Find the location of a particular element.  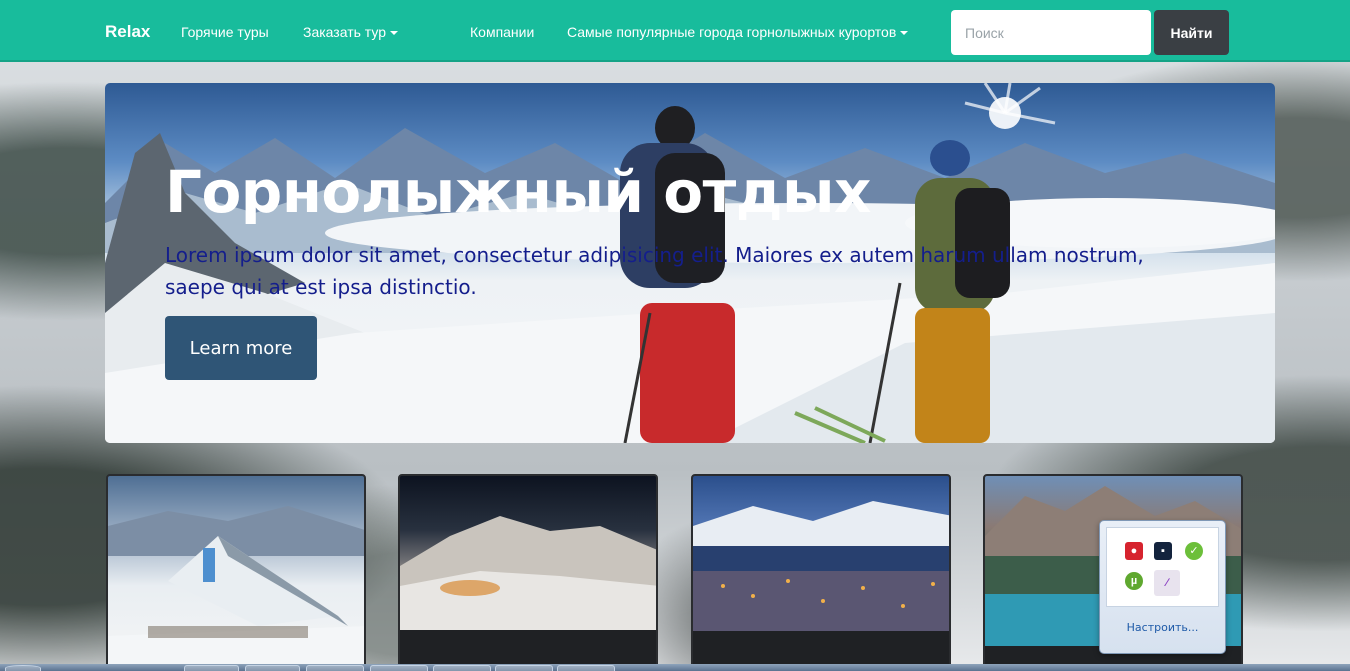

utorrent-icon: µ is located at coordinates (1134, 581).